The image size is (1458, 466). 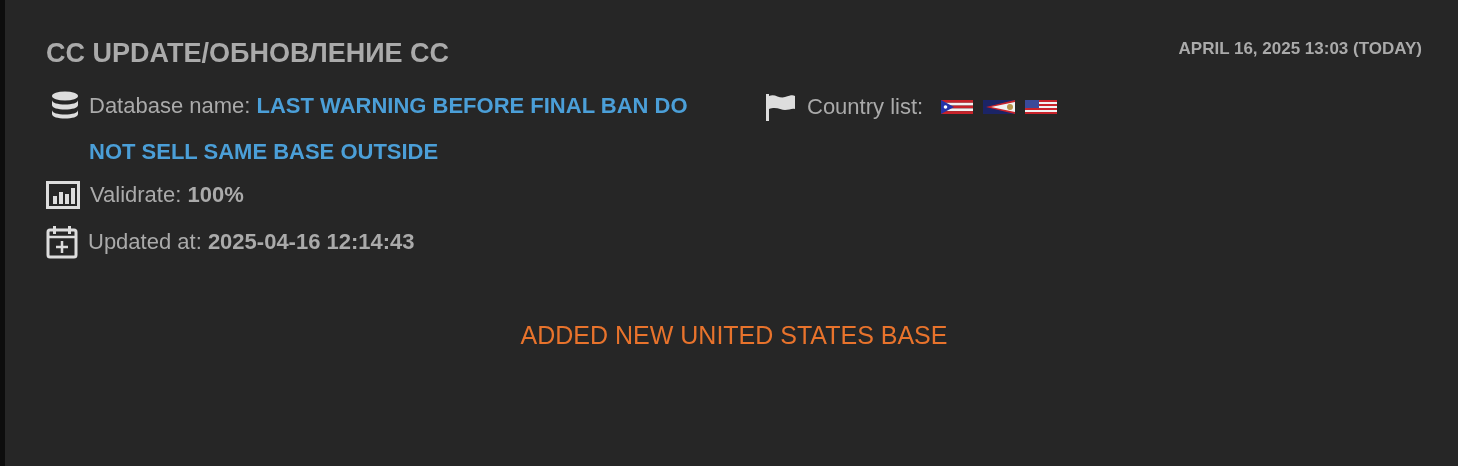 I want to click on updated-text: Updated at: 2025-04-16 12:14:43, so click(x=251, y=242).